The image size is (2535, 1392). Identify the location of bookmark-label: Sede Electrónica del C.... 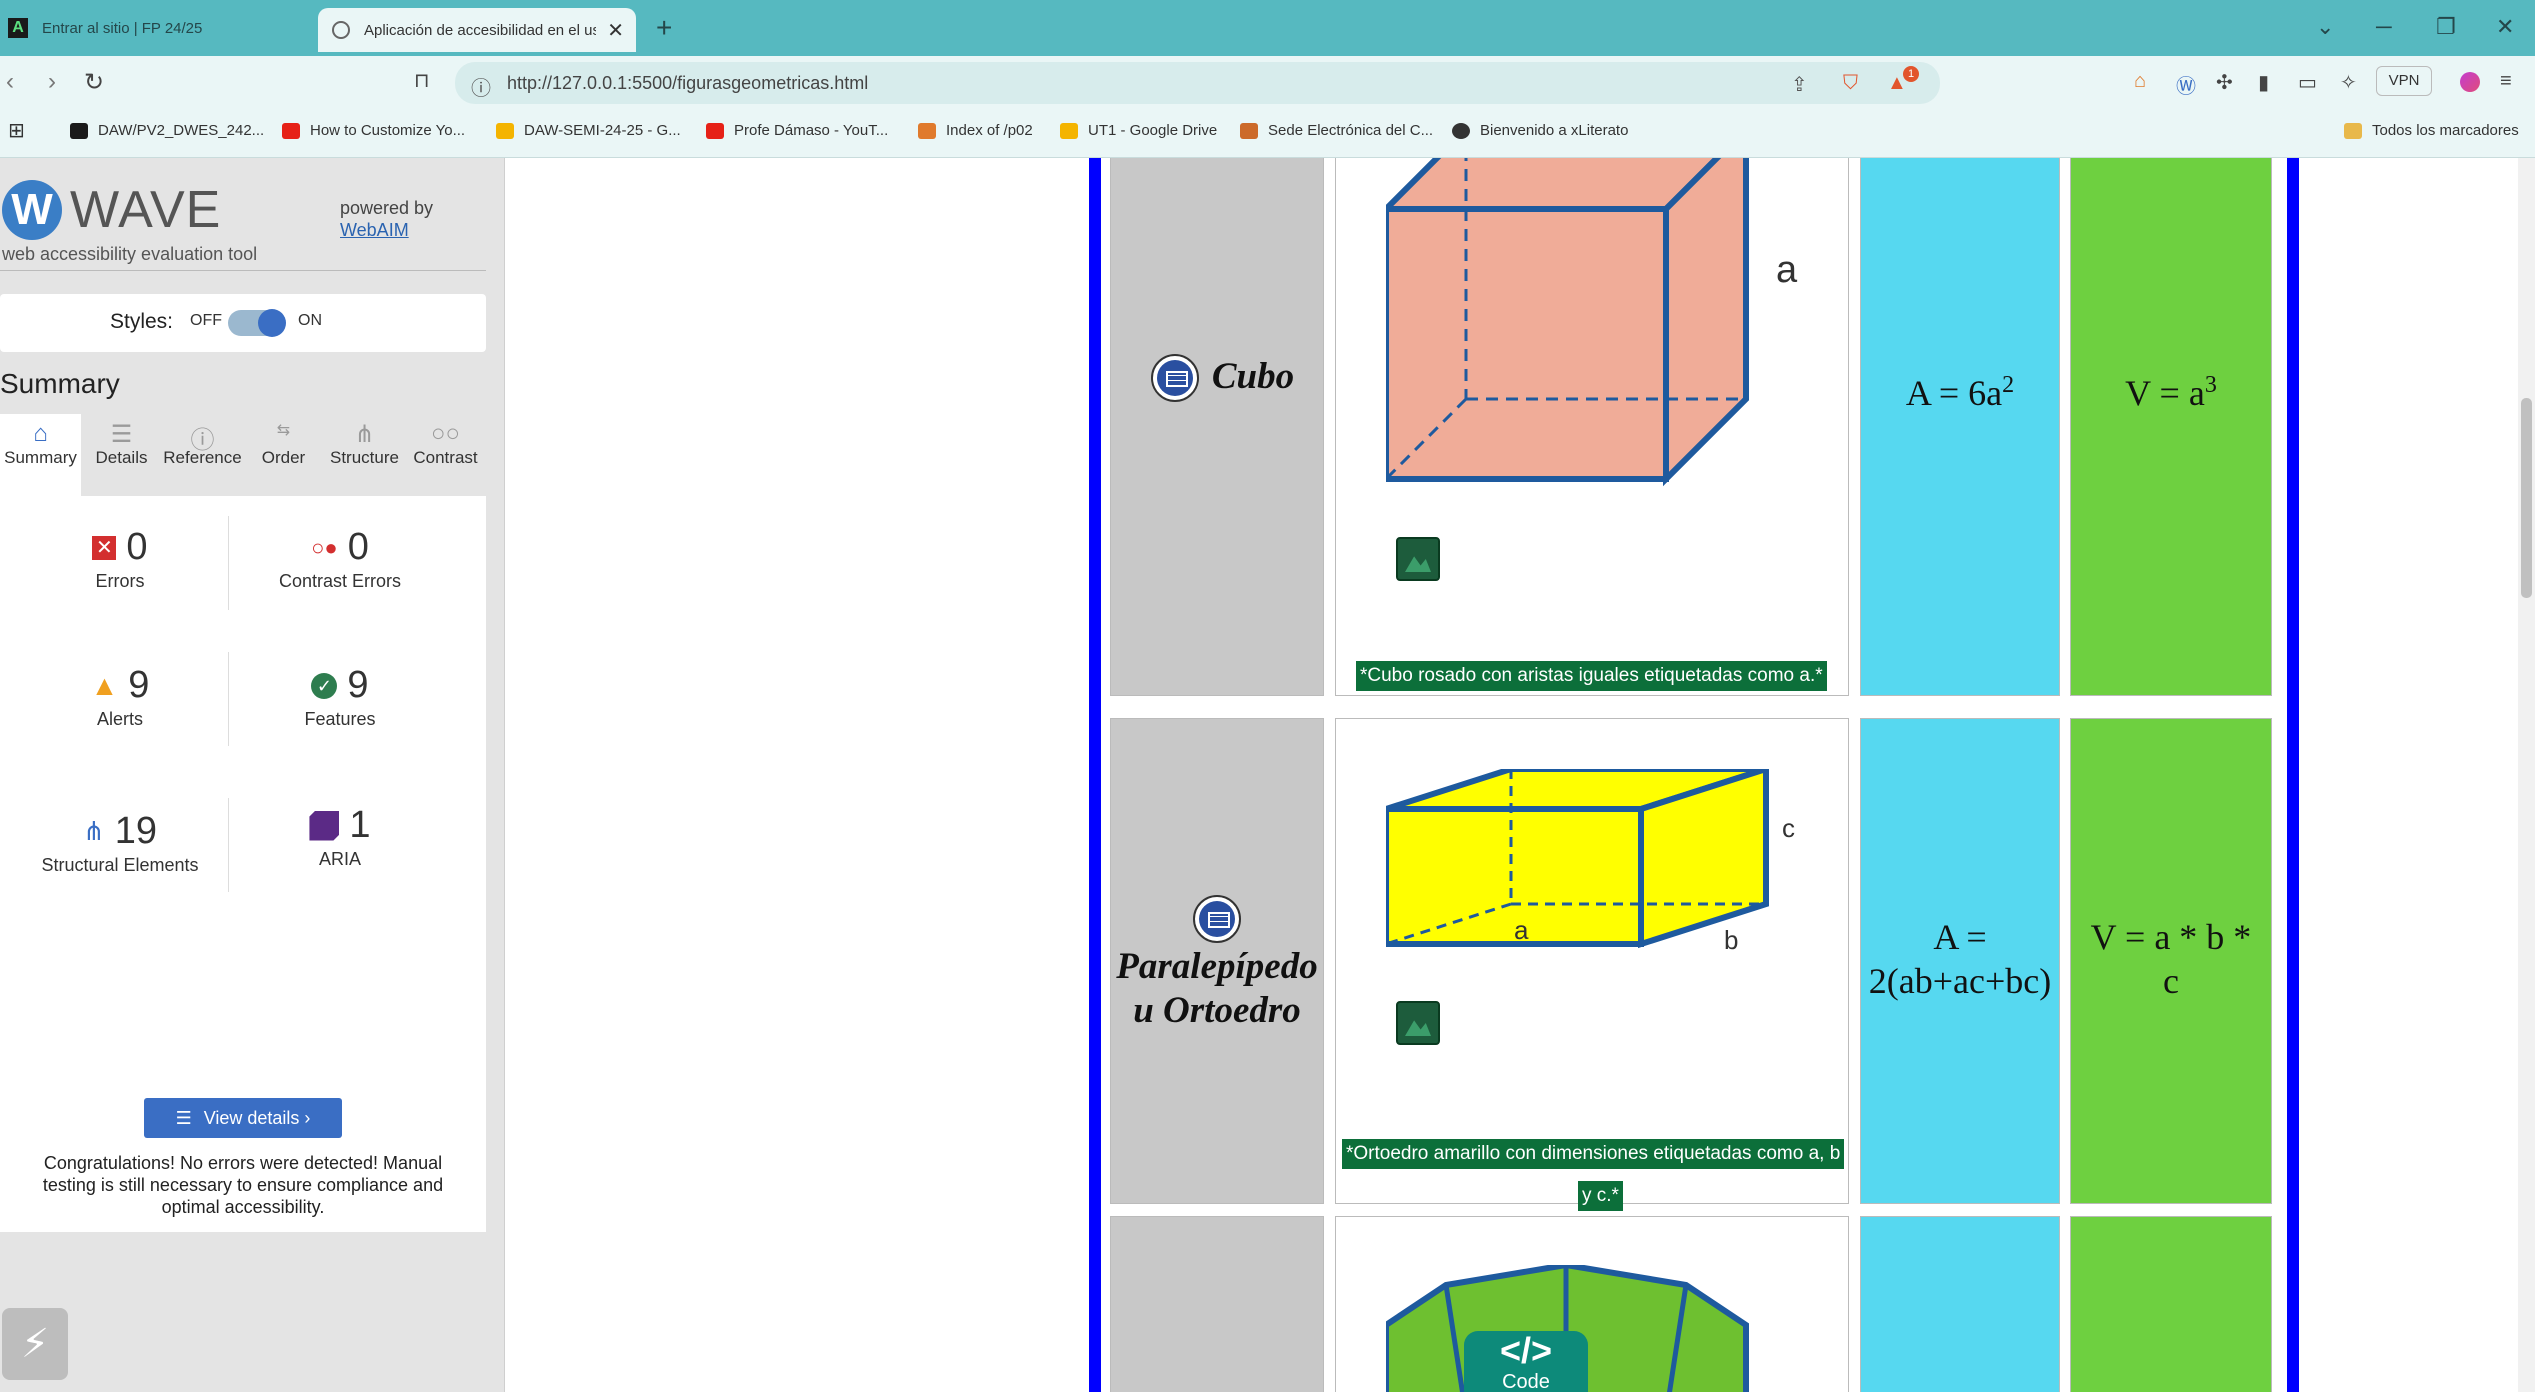
(1351, 130).